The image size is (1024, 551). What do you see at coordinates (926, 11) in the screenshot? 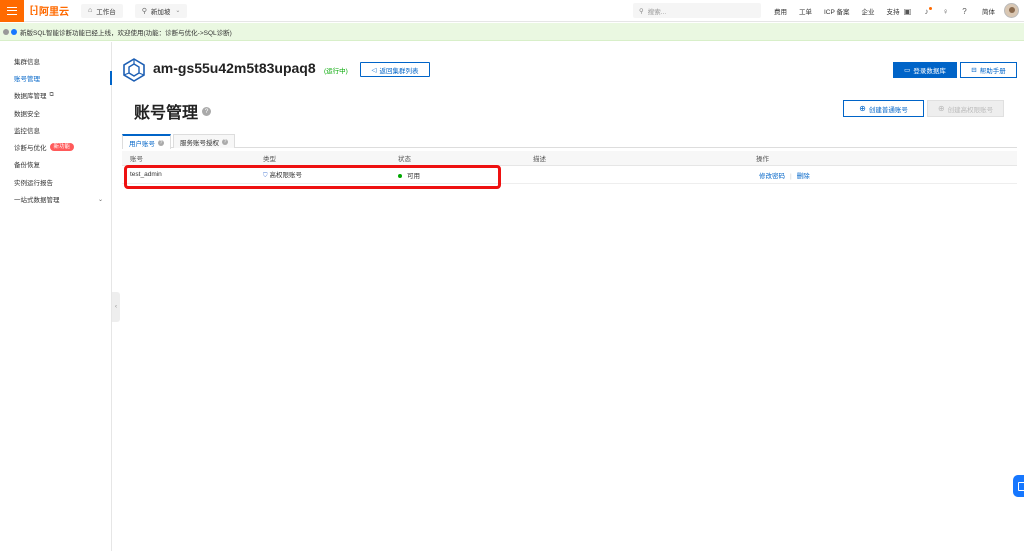
I see `bell-icon: ♪` at bounding box center [926, 11].